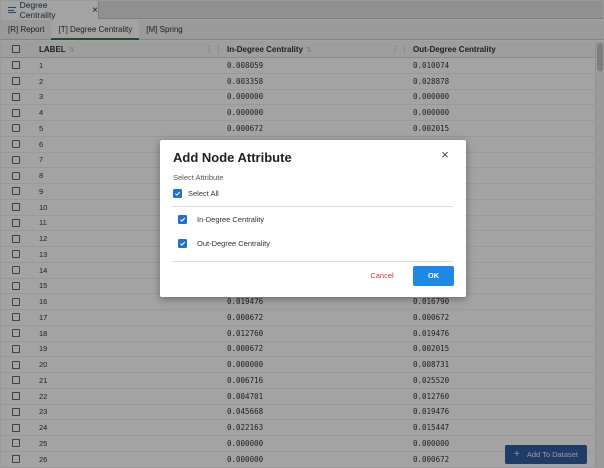  Describe the element at coordinates (433, 276) in the screenshot. I see `ok-button: OK` at that location.